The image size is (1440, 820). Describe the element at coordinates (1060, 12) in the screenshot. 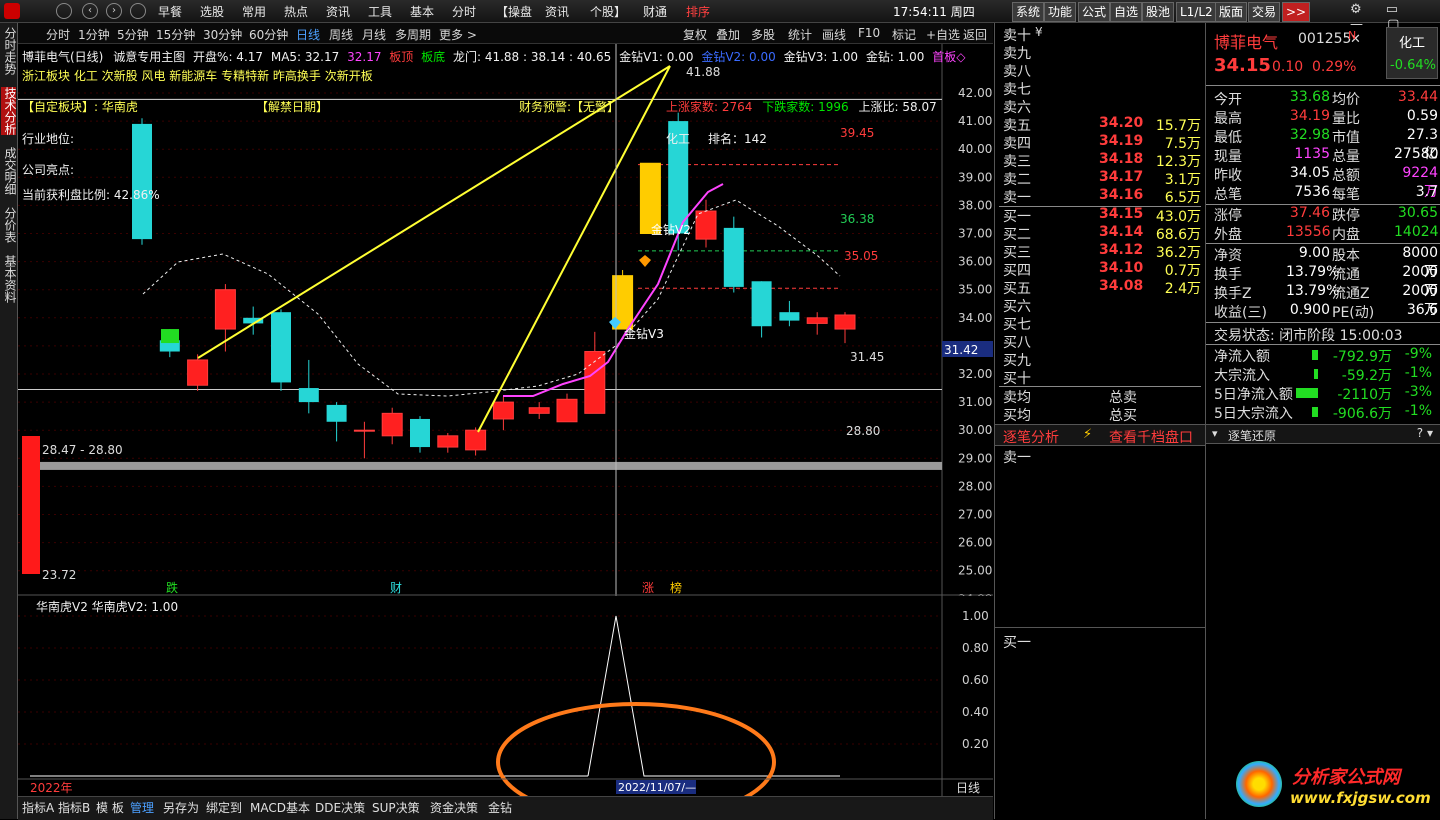

I see `sys-button-1: 功能` at that location.